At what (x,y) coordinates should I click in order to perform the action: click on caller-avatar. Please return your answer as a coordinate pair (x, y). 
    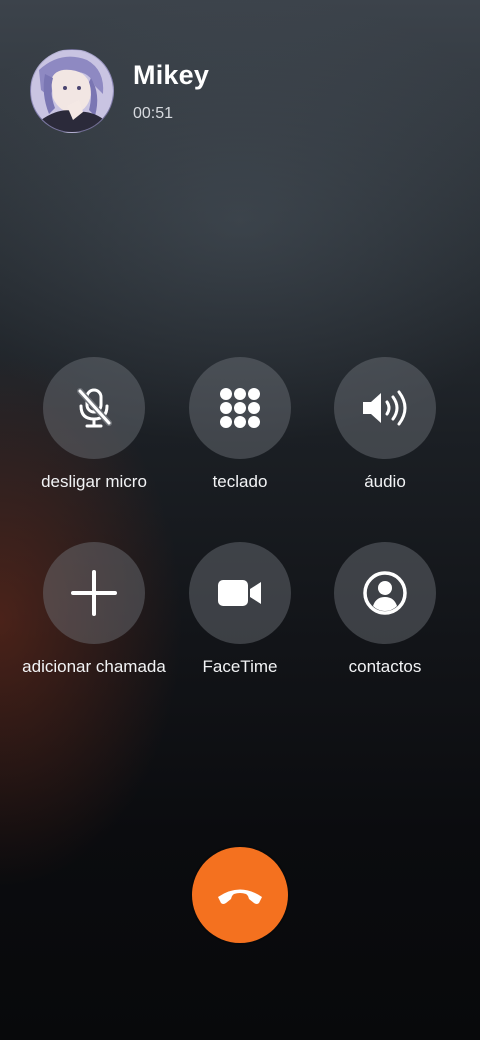
    Looking at the image, I should click on (72, 91).